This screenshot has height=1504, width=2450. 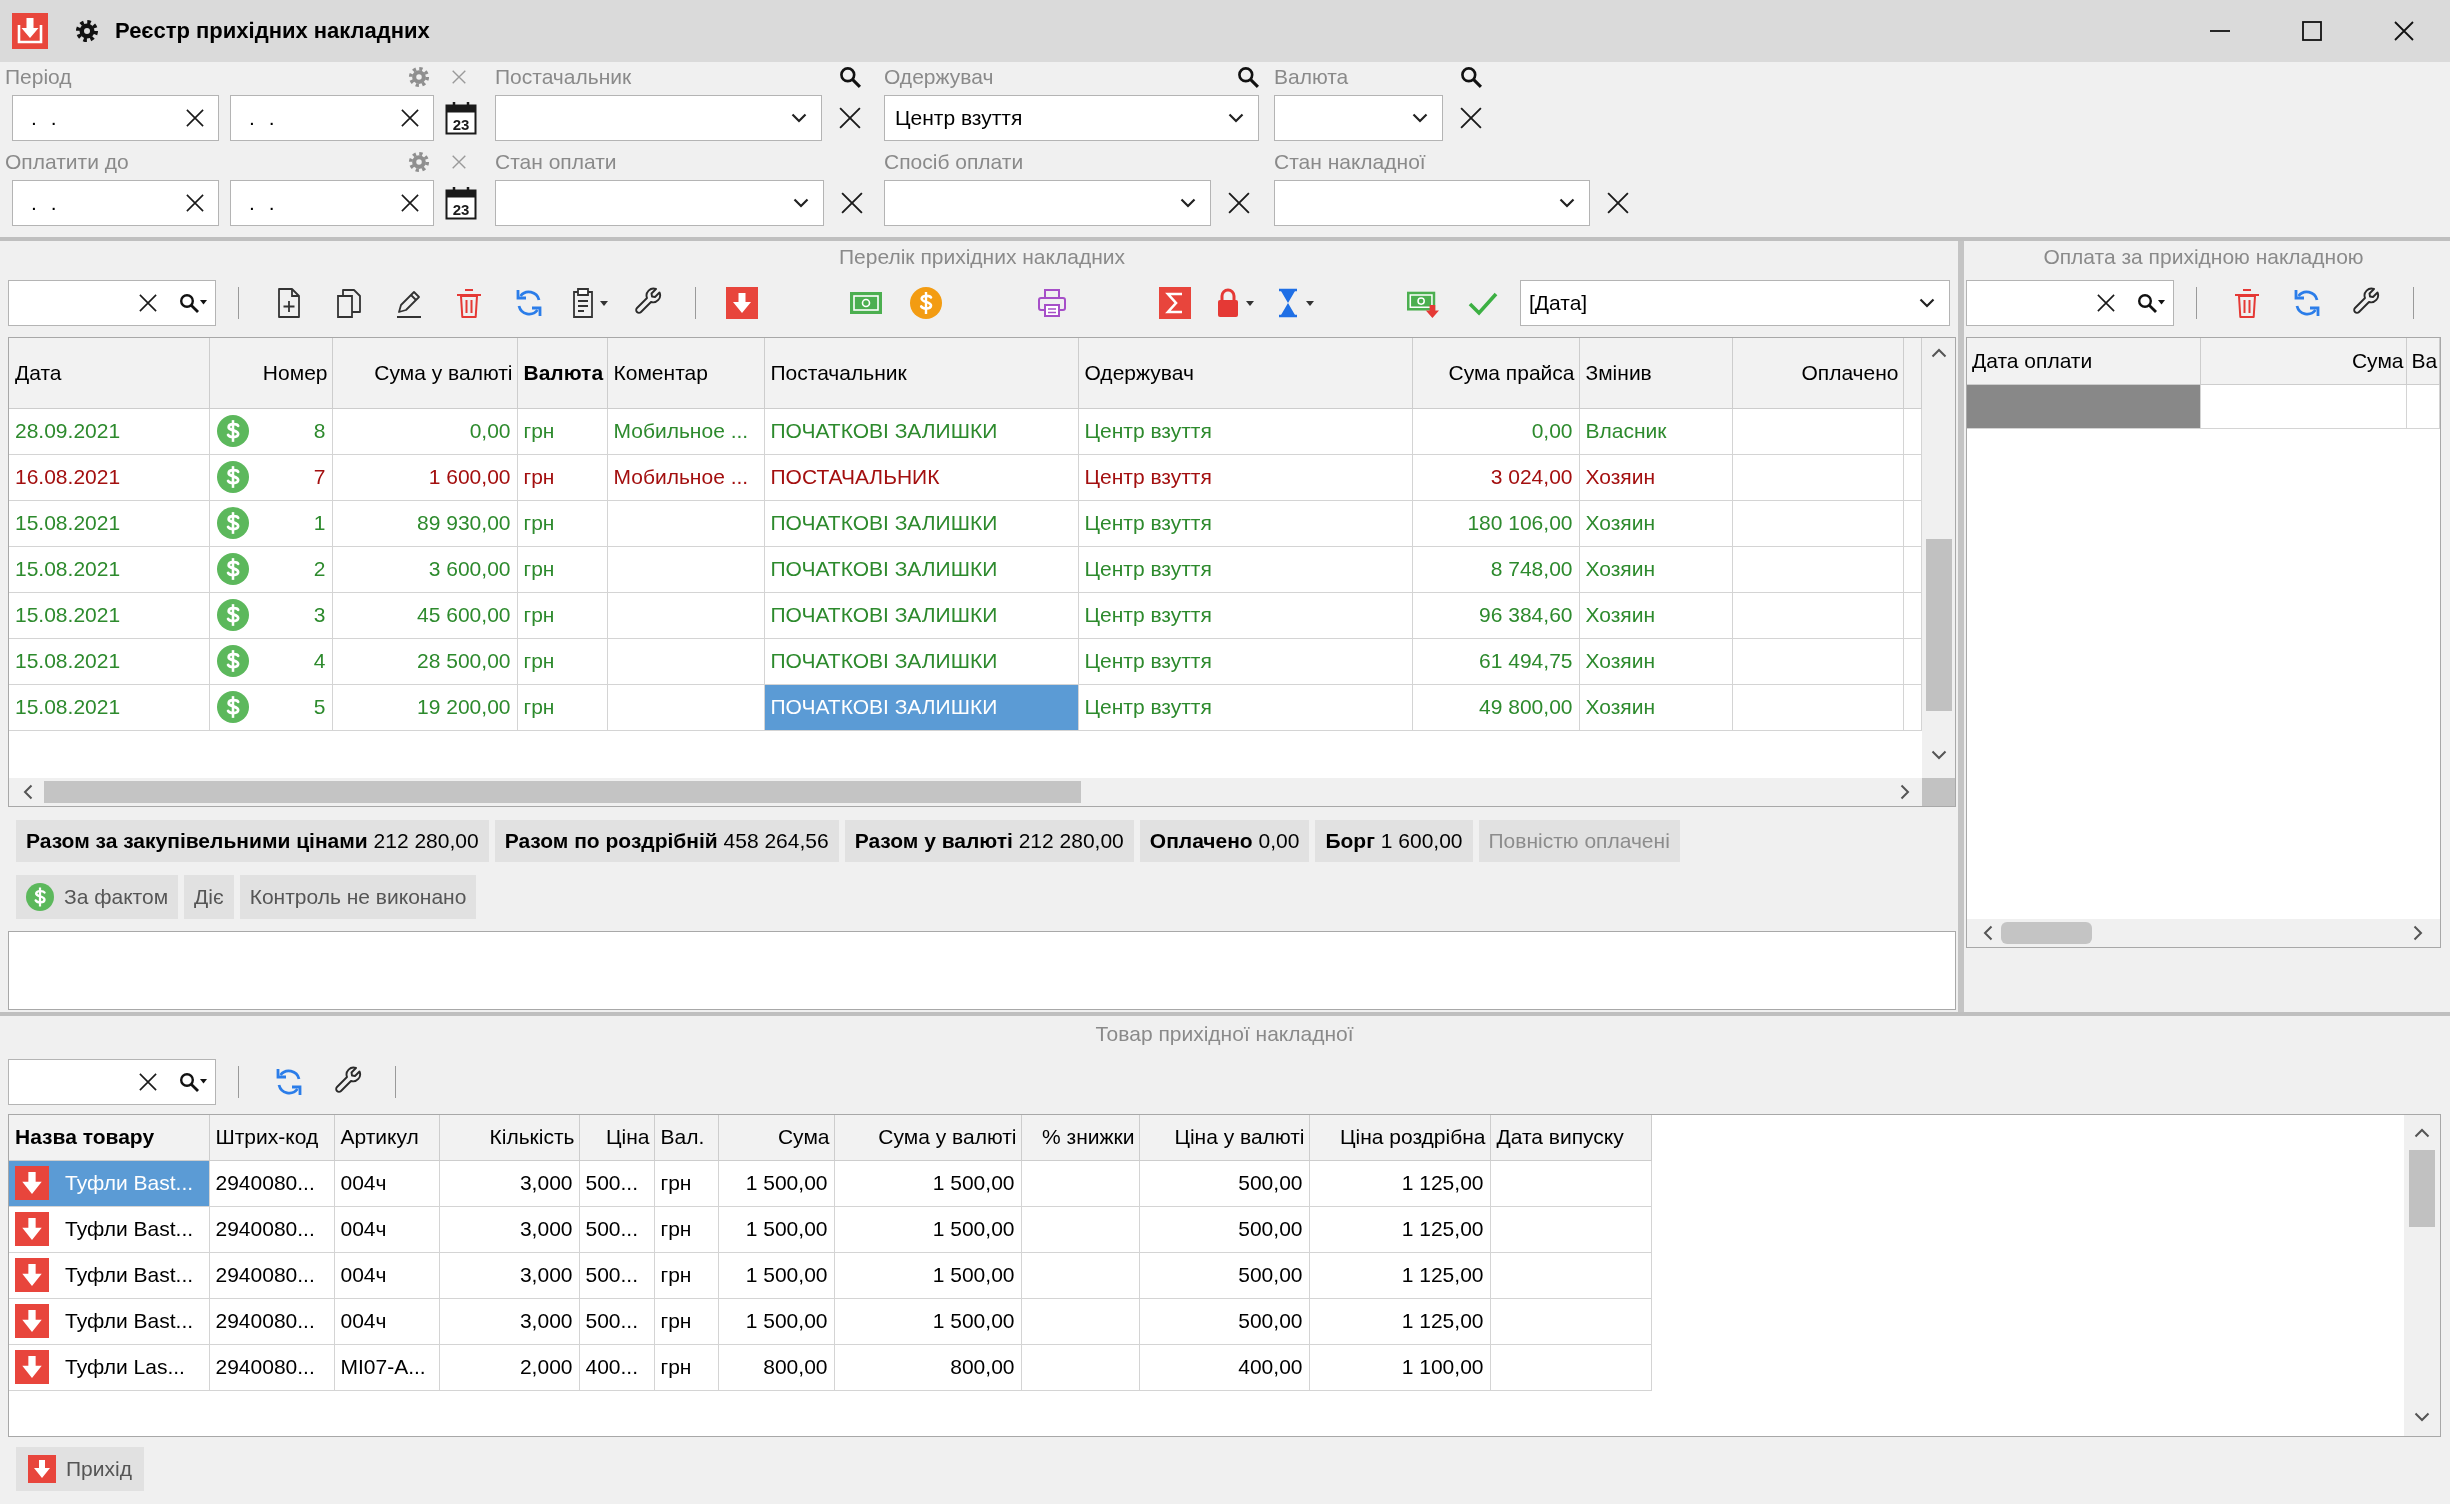 I want to click on sort-dropdown: [Дата], so click(x=1735, y=303).